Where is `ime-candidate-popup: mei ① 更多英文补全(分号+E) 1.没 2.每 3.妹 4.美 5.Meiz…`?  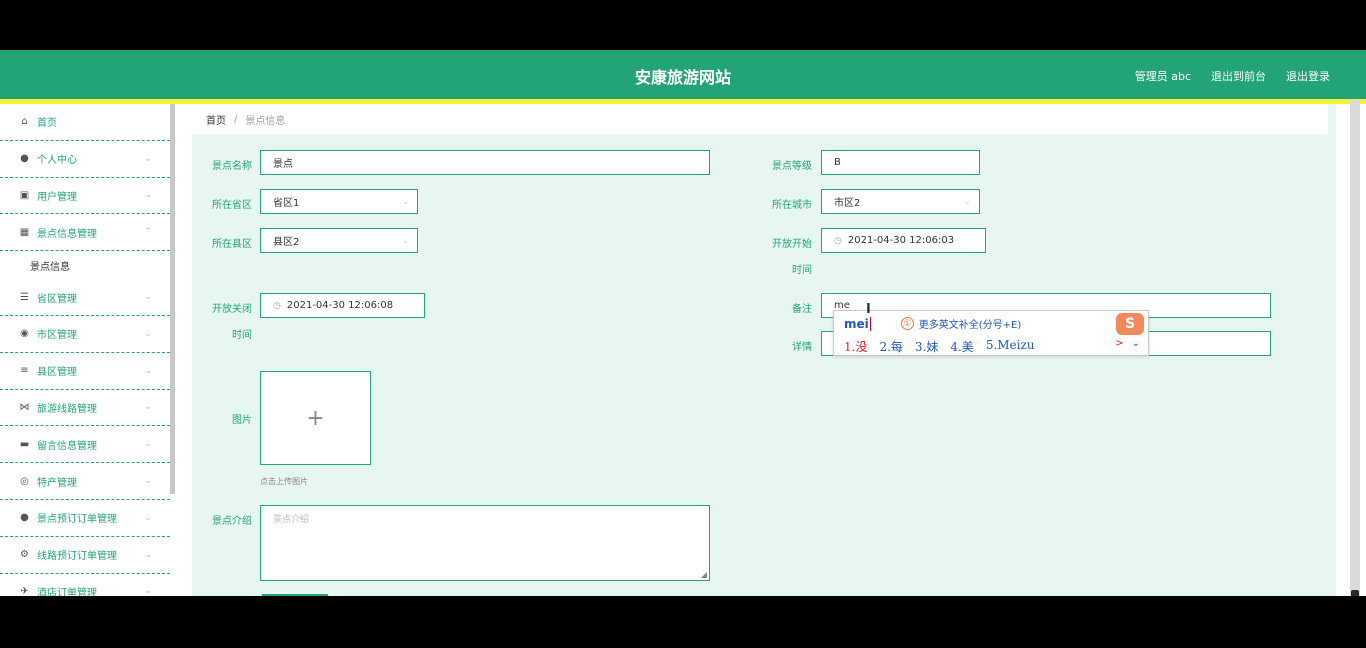
ime-candidate-popup: mei ① 更多英文补全(分号+E) 1.没 2.每 3.妹 4.美 5.Meiz… is located at coordinates (991, 333).